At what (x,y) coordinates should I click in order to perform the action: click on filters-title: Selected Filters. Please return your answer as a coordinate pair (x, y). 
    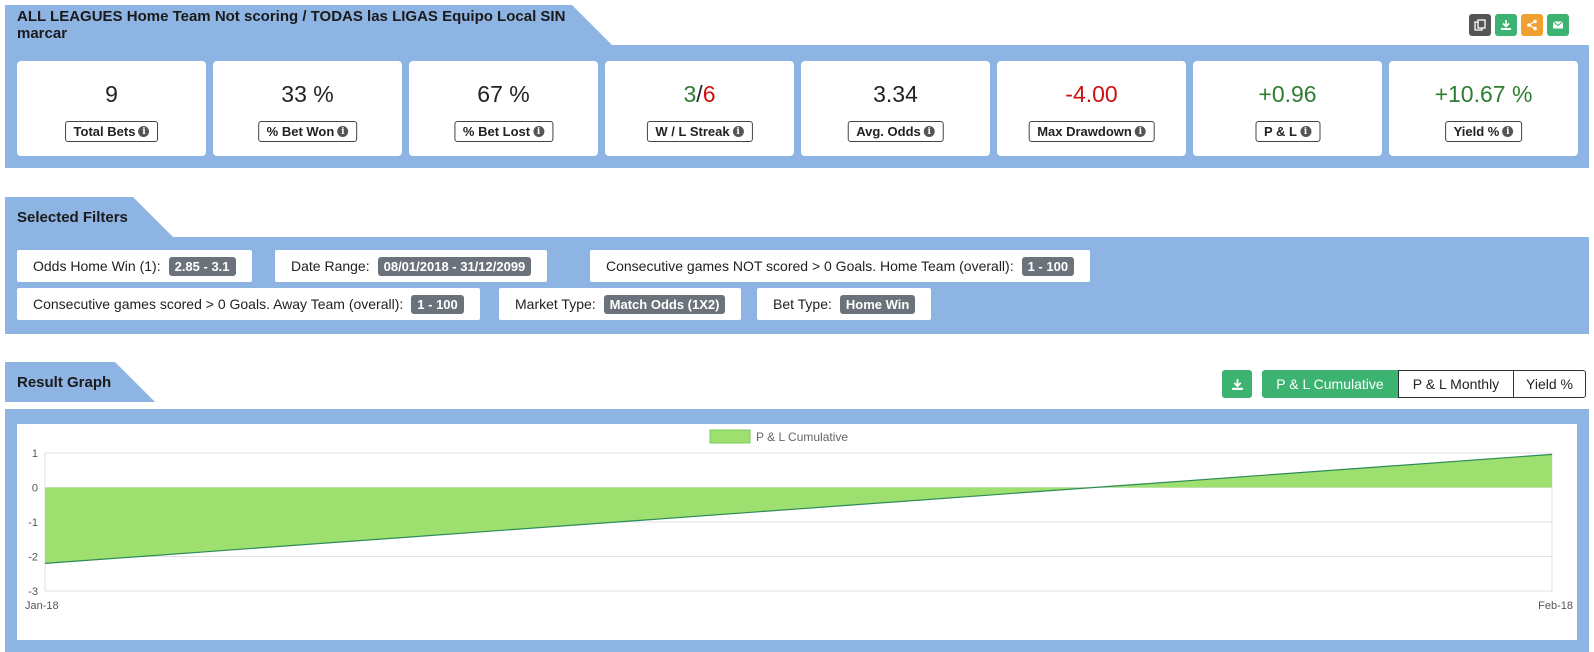
    Looking at the image, I should click on (72, 217).